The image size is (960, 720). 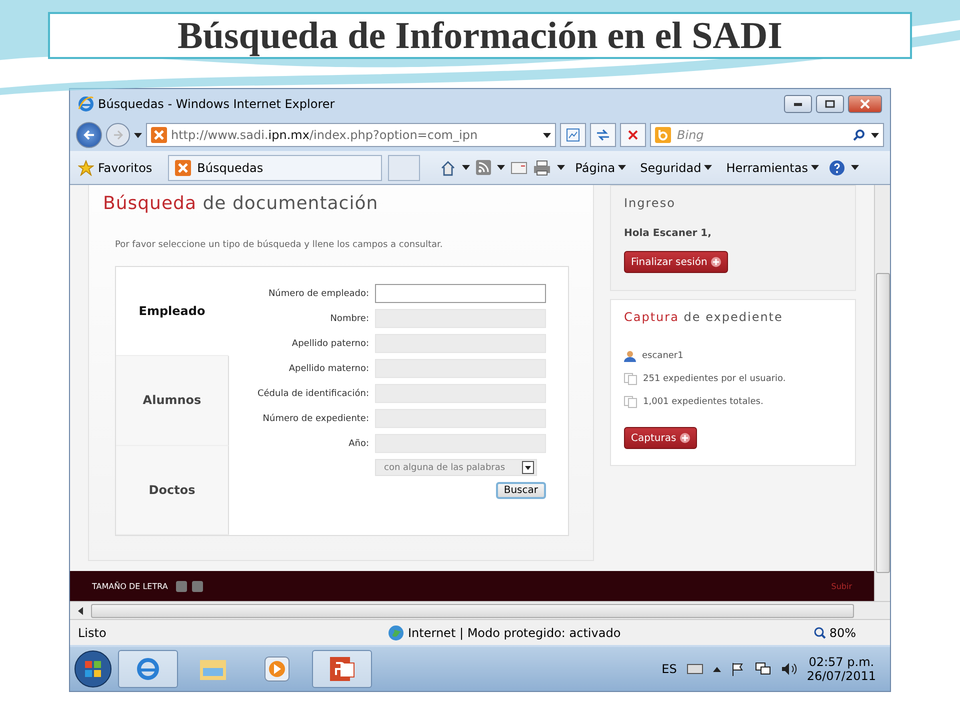 What do you see at coordinates (181, 586) in the screenshot?
I see `decrease-font-button` at bounding box center [181, 586].